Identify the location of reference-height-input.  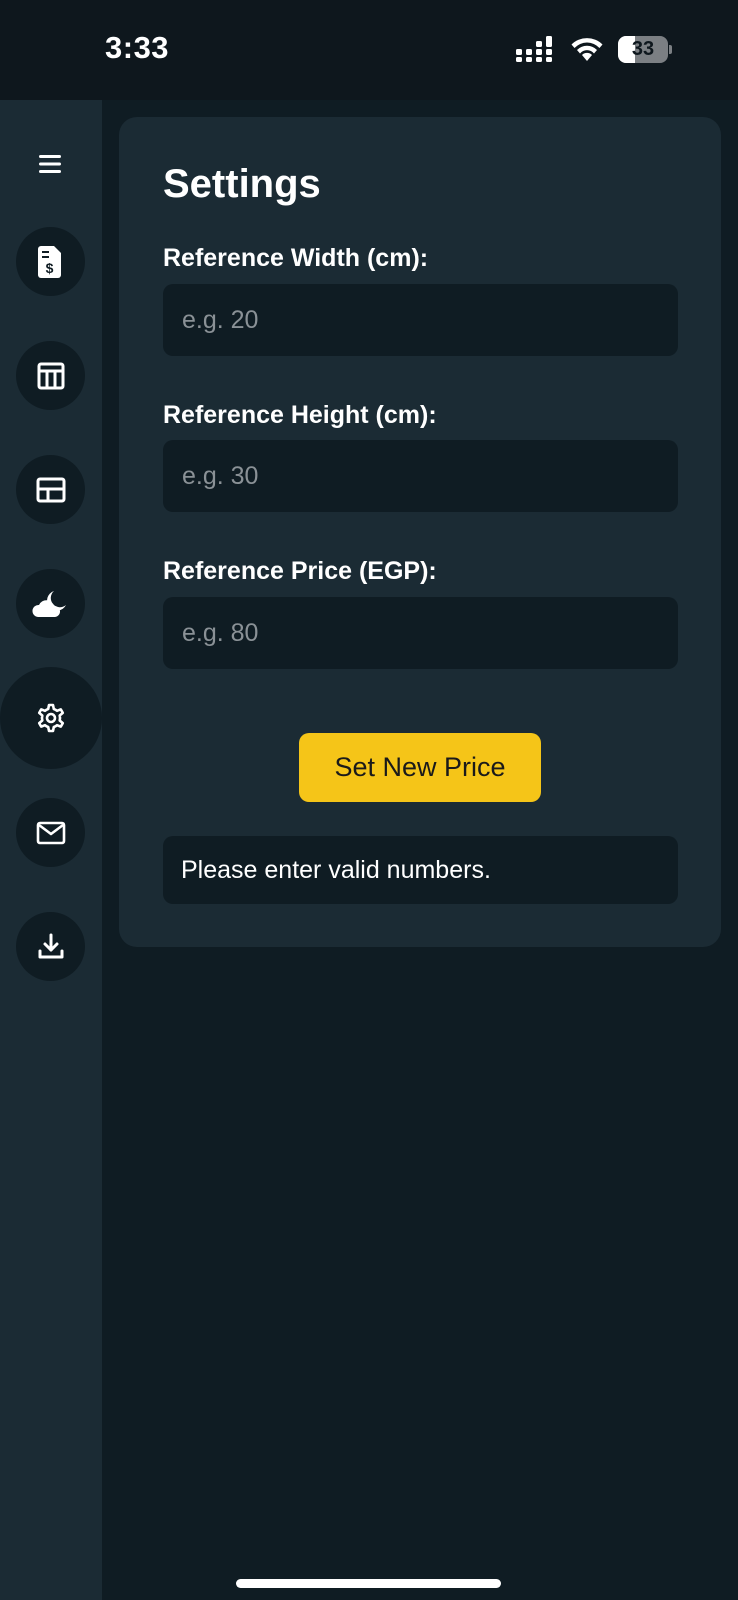
(420, 476).